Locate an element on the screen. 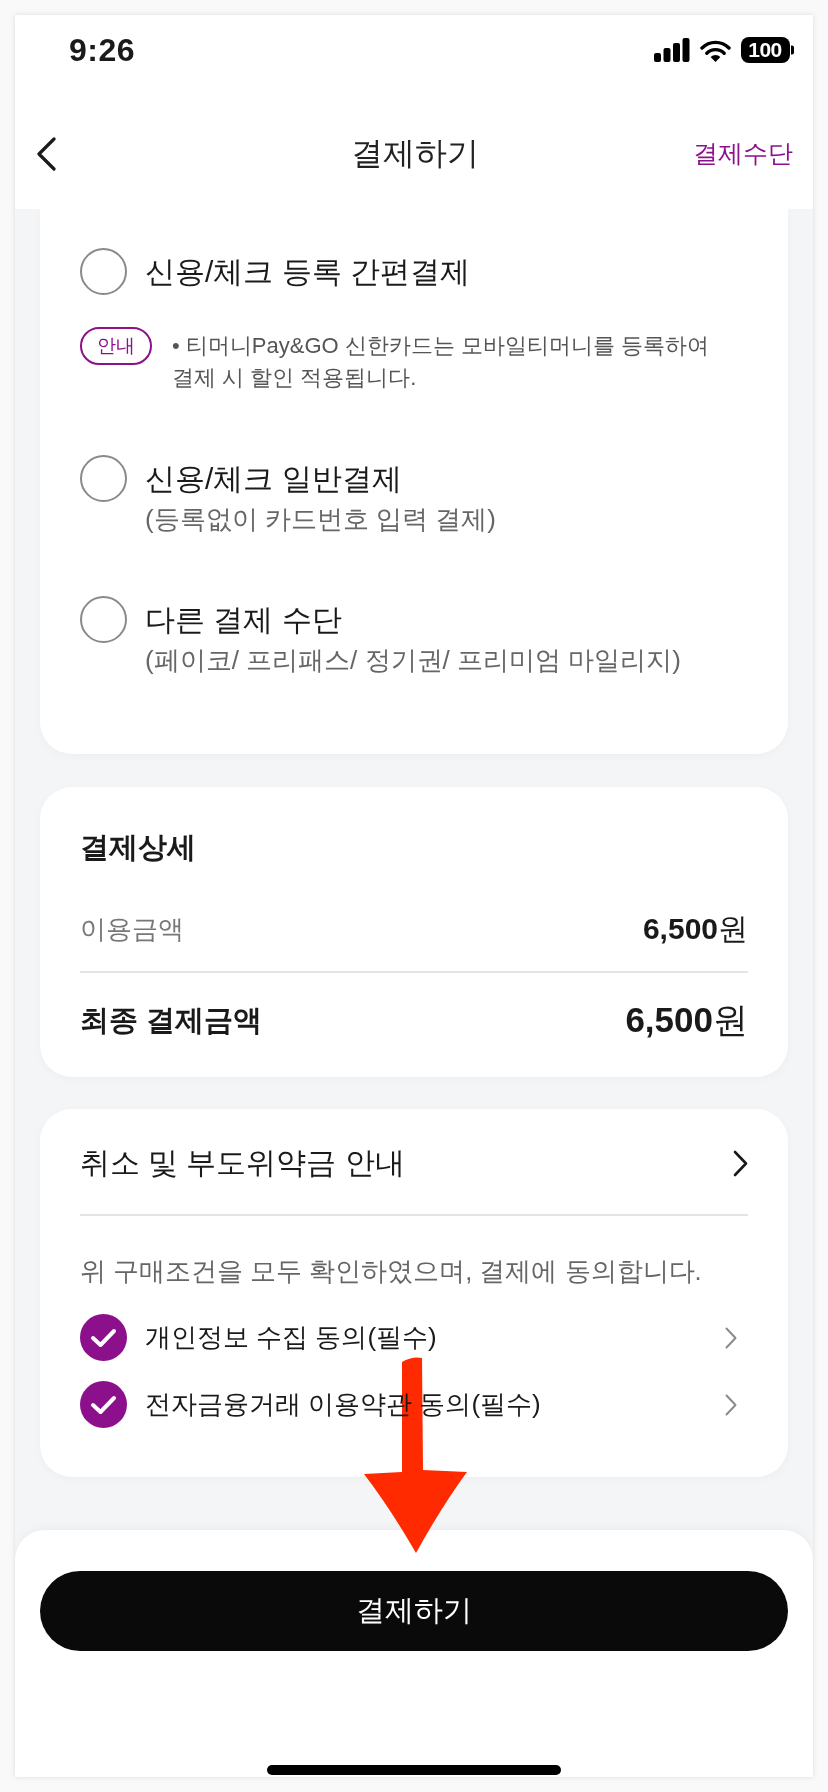  payment-method-link: 결제수단 is located at coordinates (743, 153).